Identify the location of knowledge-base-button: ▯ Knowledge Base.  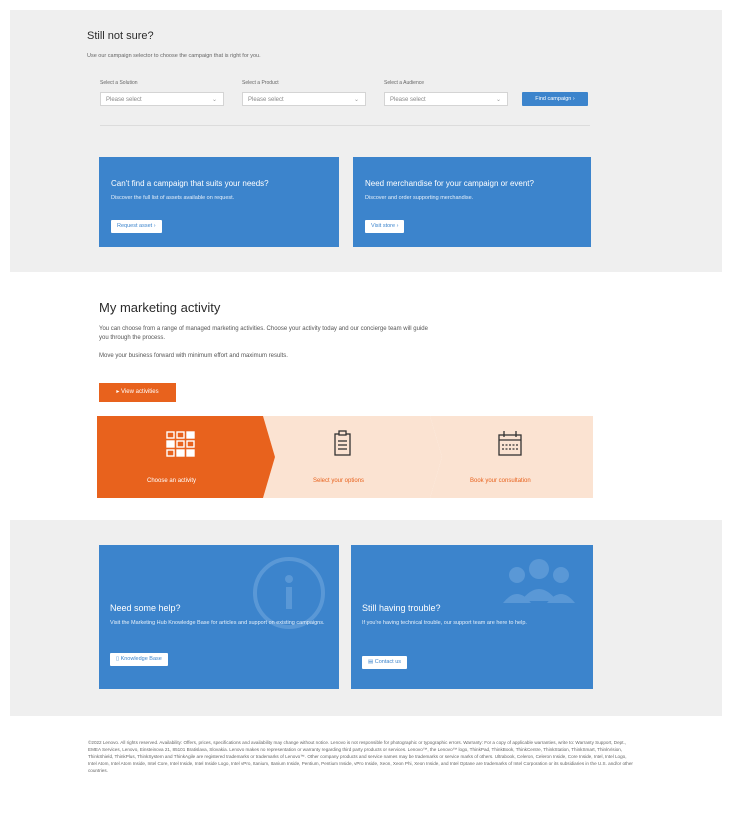
(139, 659).